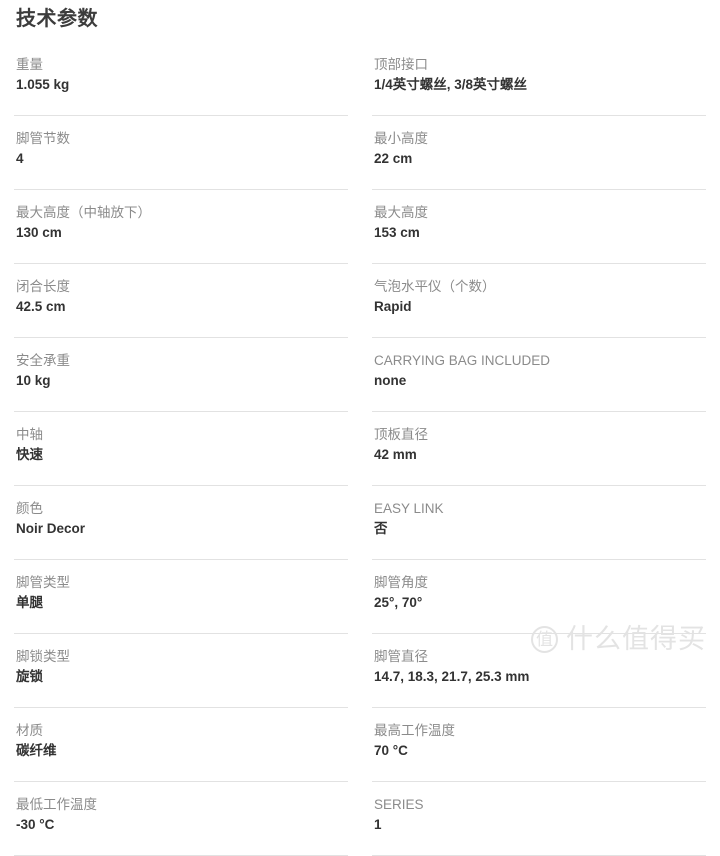  Describe the element at coordinates (181, 301) in the screenshot. I see `spec-row: 闭合长度 42.5 cm` at that location.